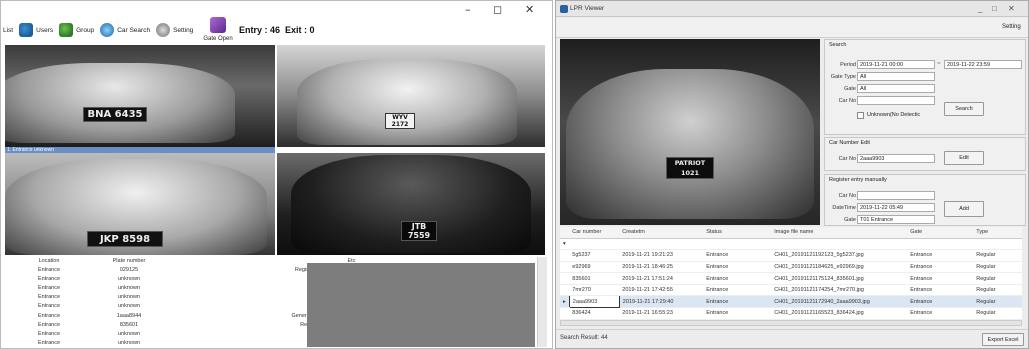  Describe the element at coordinates (661, 233) in the screenshot. I see `column-header: Createtm` at that location.